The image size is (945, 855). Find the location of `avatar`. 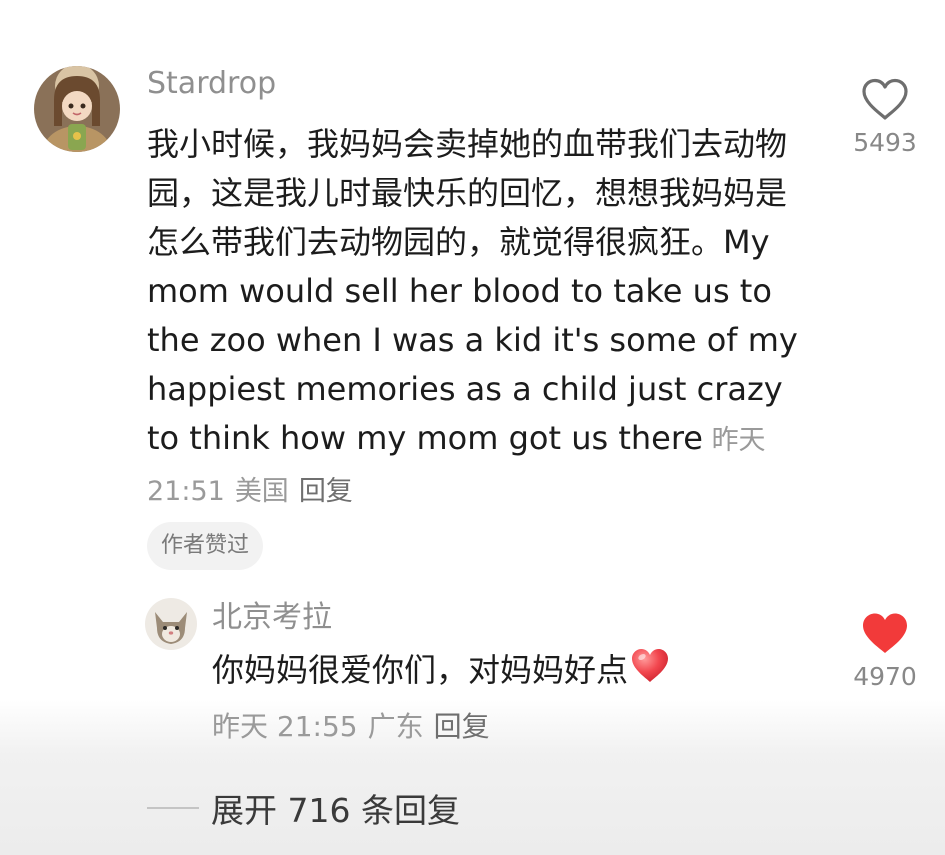

avatar is located at coordinates (77, 109).